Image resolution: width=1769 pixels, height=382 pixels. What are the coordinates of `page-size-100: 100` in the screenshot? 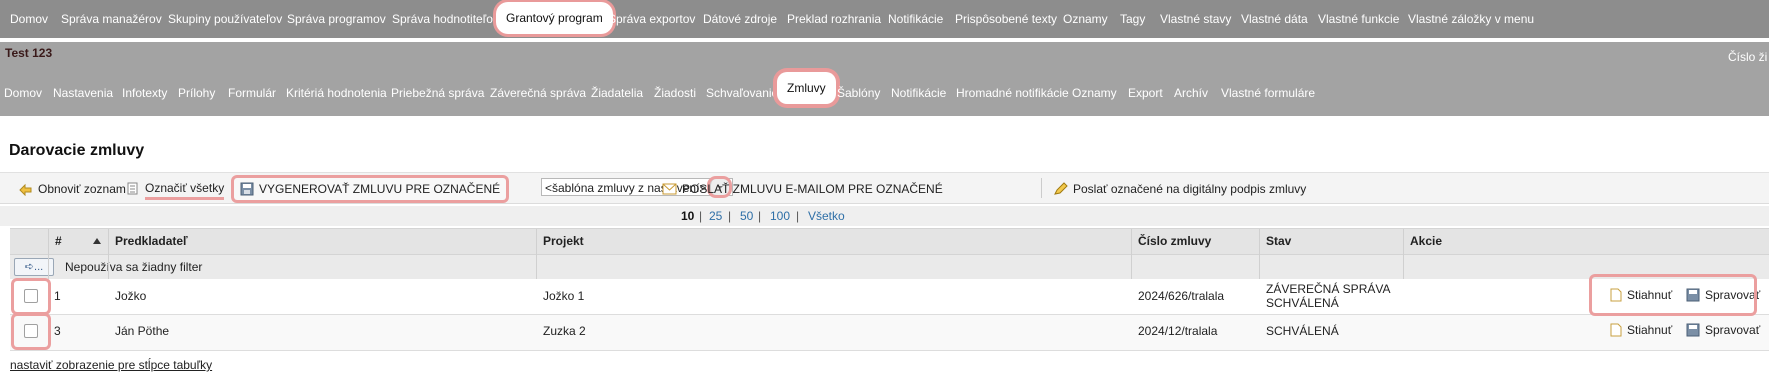 It's located at (780, 216).